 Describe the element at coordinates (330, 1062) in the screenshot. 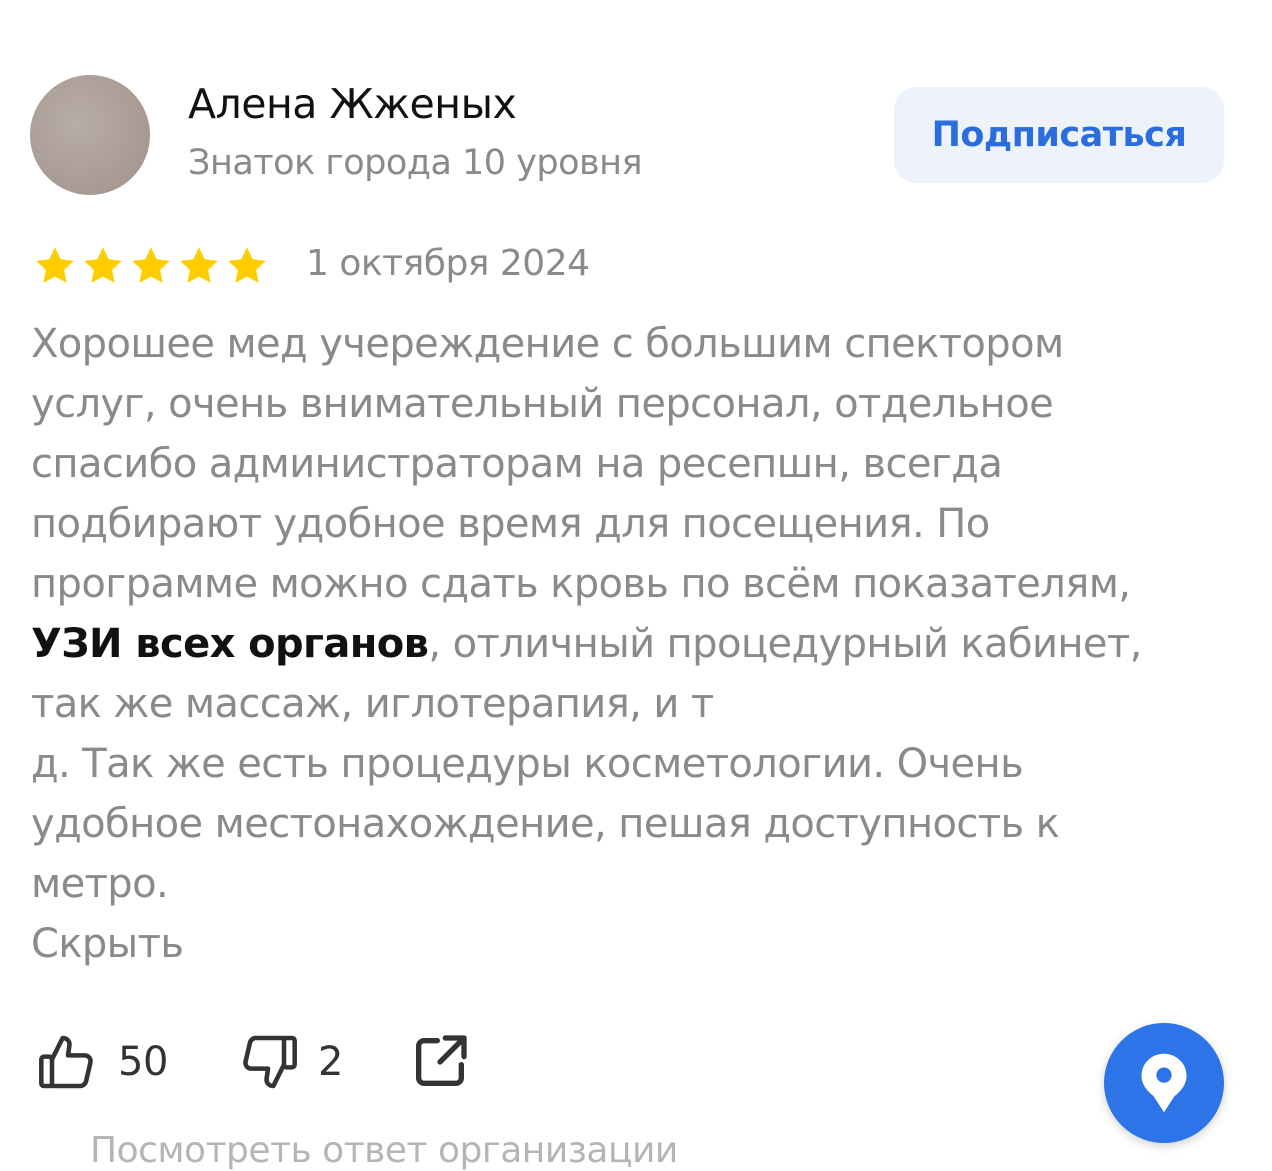

I see `dislike-count: 2` at that location.